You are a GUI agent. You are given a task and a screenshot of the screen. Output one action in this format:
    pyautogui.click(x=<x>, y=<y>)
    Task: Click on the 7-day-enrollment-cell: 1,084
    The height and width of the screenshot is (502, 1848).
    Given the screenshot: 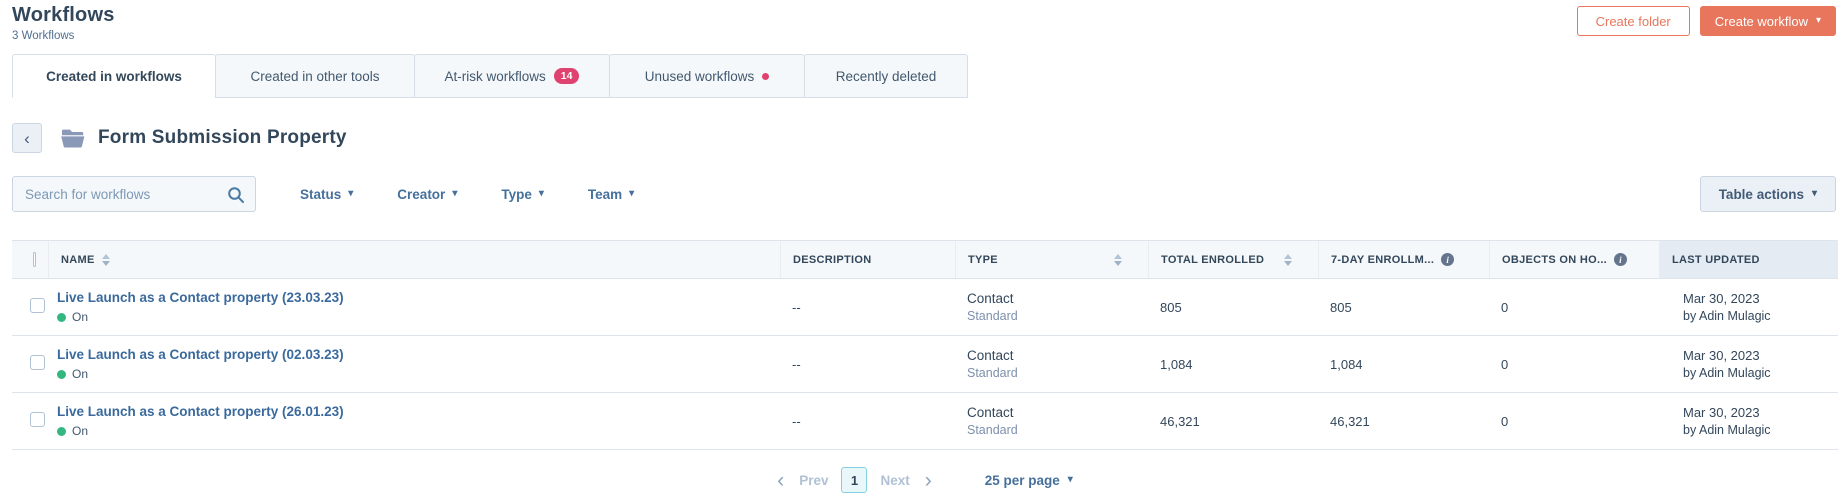 What is the action you would take?
    pyautogui.click(x=1346, y=364)
    